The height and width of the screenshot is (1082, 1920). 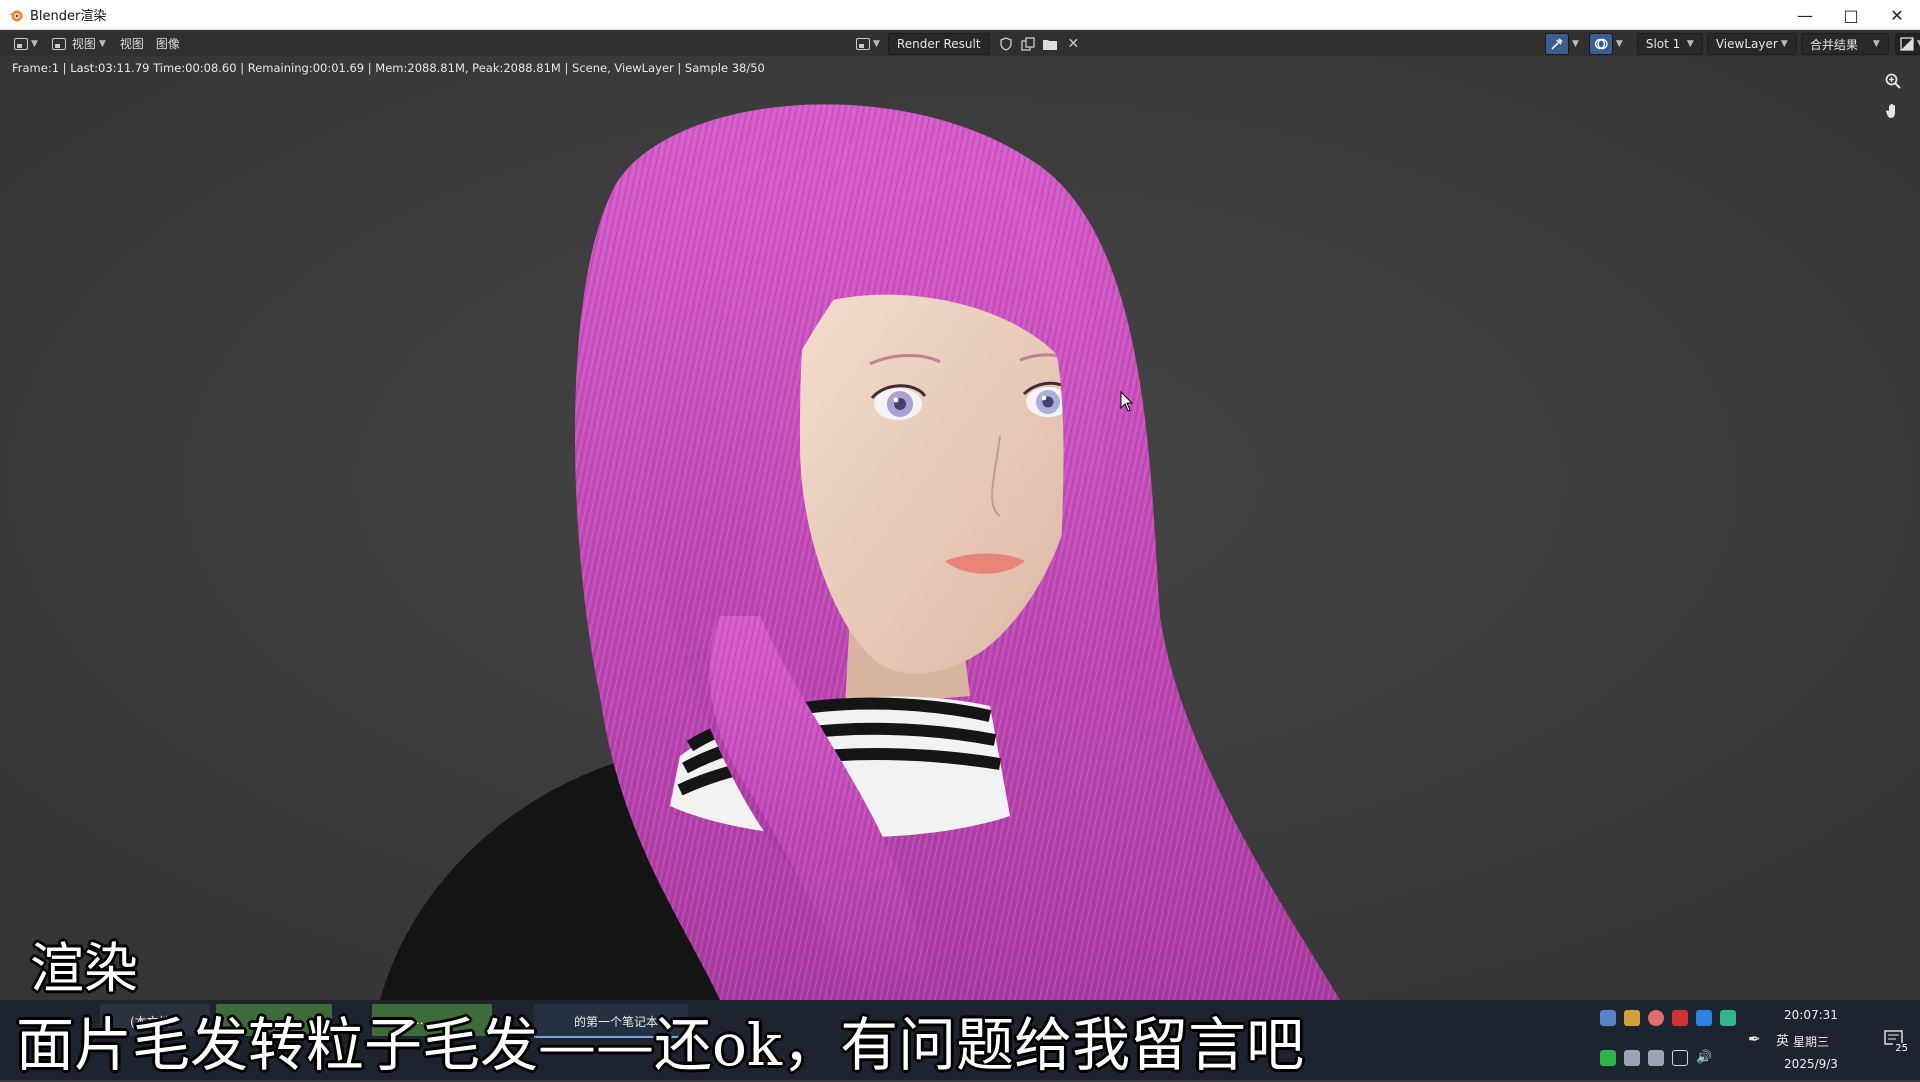 I want to click on sample-tool-button, so click(x=1557, y=44).